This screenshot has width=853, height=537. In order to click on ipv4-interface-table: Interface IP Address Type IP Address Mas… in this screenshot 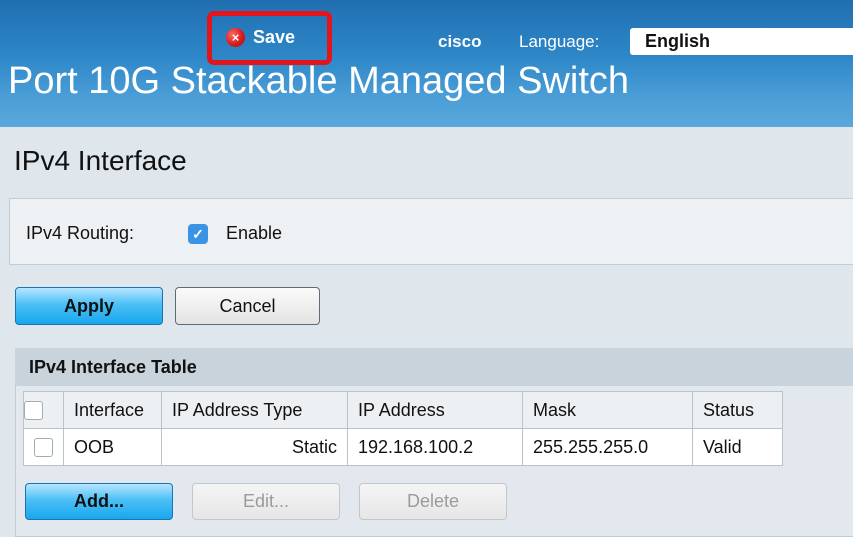, I will do `click(403, 428)`.